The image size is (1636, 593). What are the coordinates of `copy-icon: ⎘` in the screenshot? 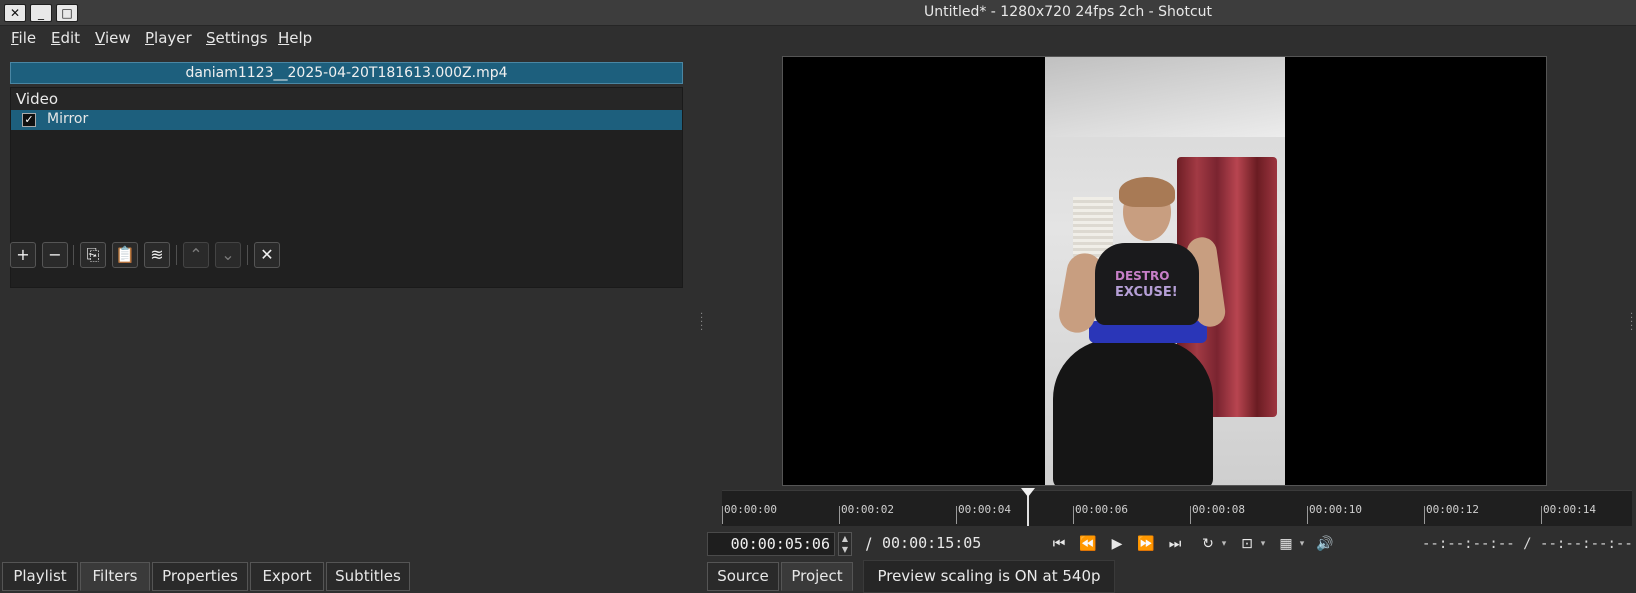 It's located at (93, 254).